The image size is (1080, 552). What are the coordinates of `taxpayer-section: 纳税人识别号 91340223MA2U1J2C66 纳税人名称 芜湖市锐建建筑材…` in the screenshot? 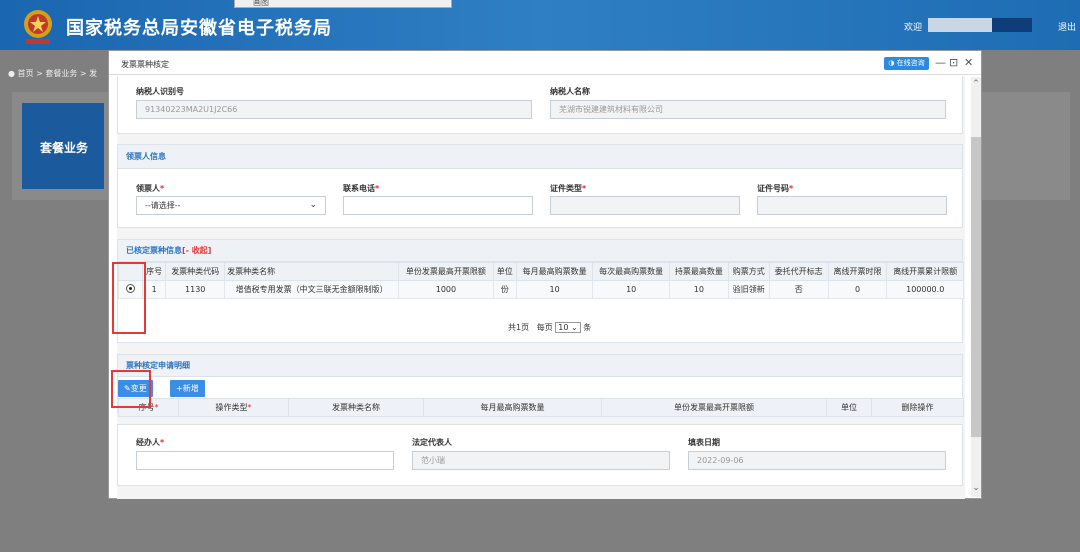 It's located at (540, 105).